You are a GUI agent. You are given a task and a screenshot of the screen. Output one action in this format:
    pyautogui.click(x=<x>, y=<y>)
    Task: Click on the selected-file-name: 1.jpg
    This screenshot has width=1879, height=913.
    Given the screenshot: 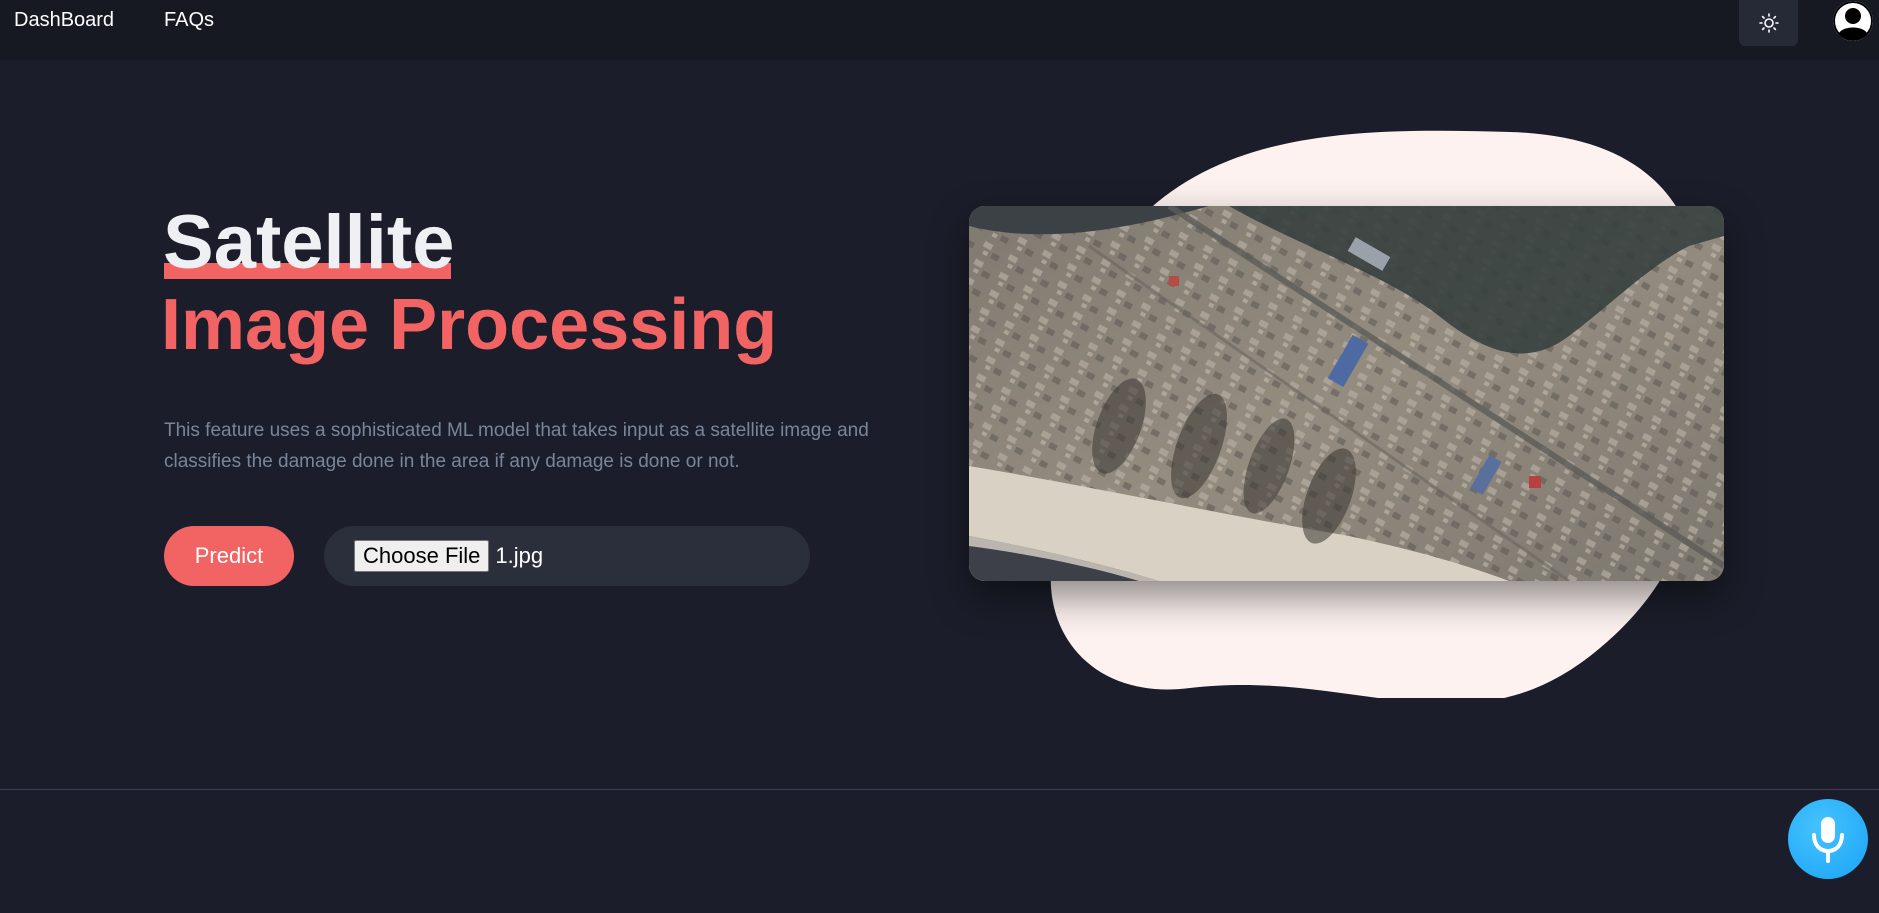 What is the action you would take?
    pyautogui.click(x=519, y=555)
    